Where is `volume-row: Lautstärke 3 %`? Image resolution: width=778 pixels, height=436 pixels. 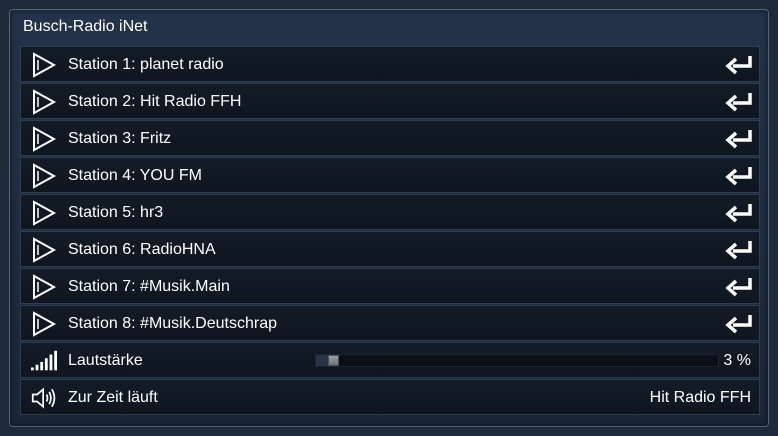 volume-row: Lautstärke 3 % is located at coordinates (390, 360).